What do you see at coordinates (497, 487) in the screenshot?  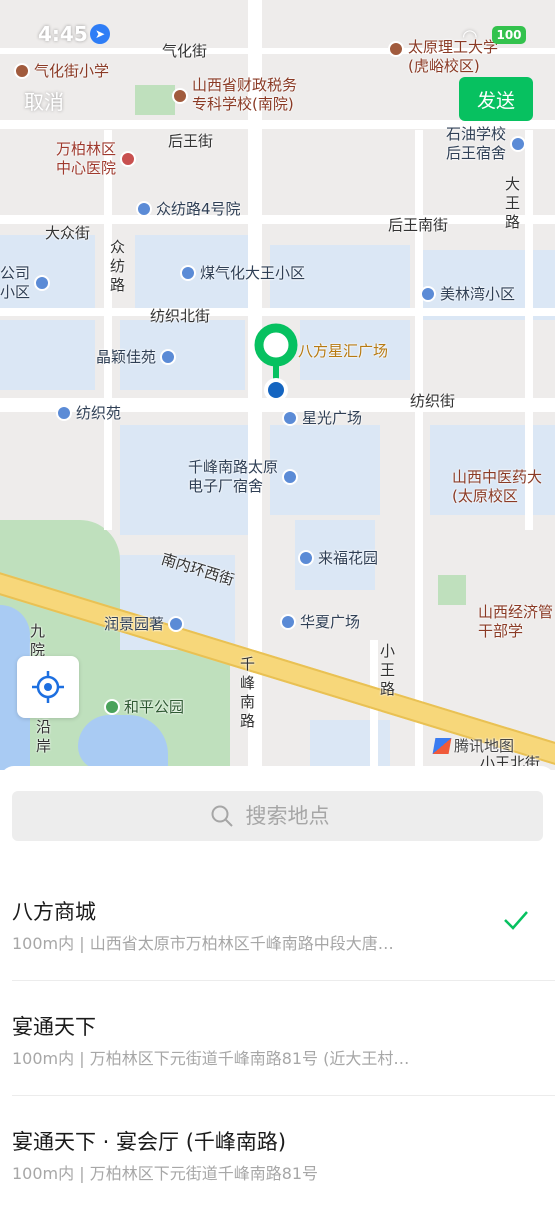 I see `map-poi: 山西中医药大 (太原校区` at bounding box center [497, 487].